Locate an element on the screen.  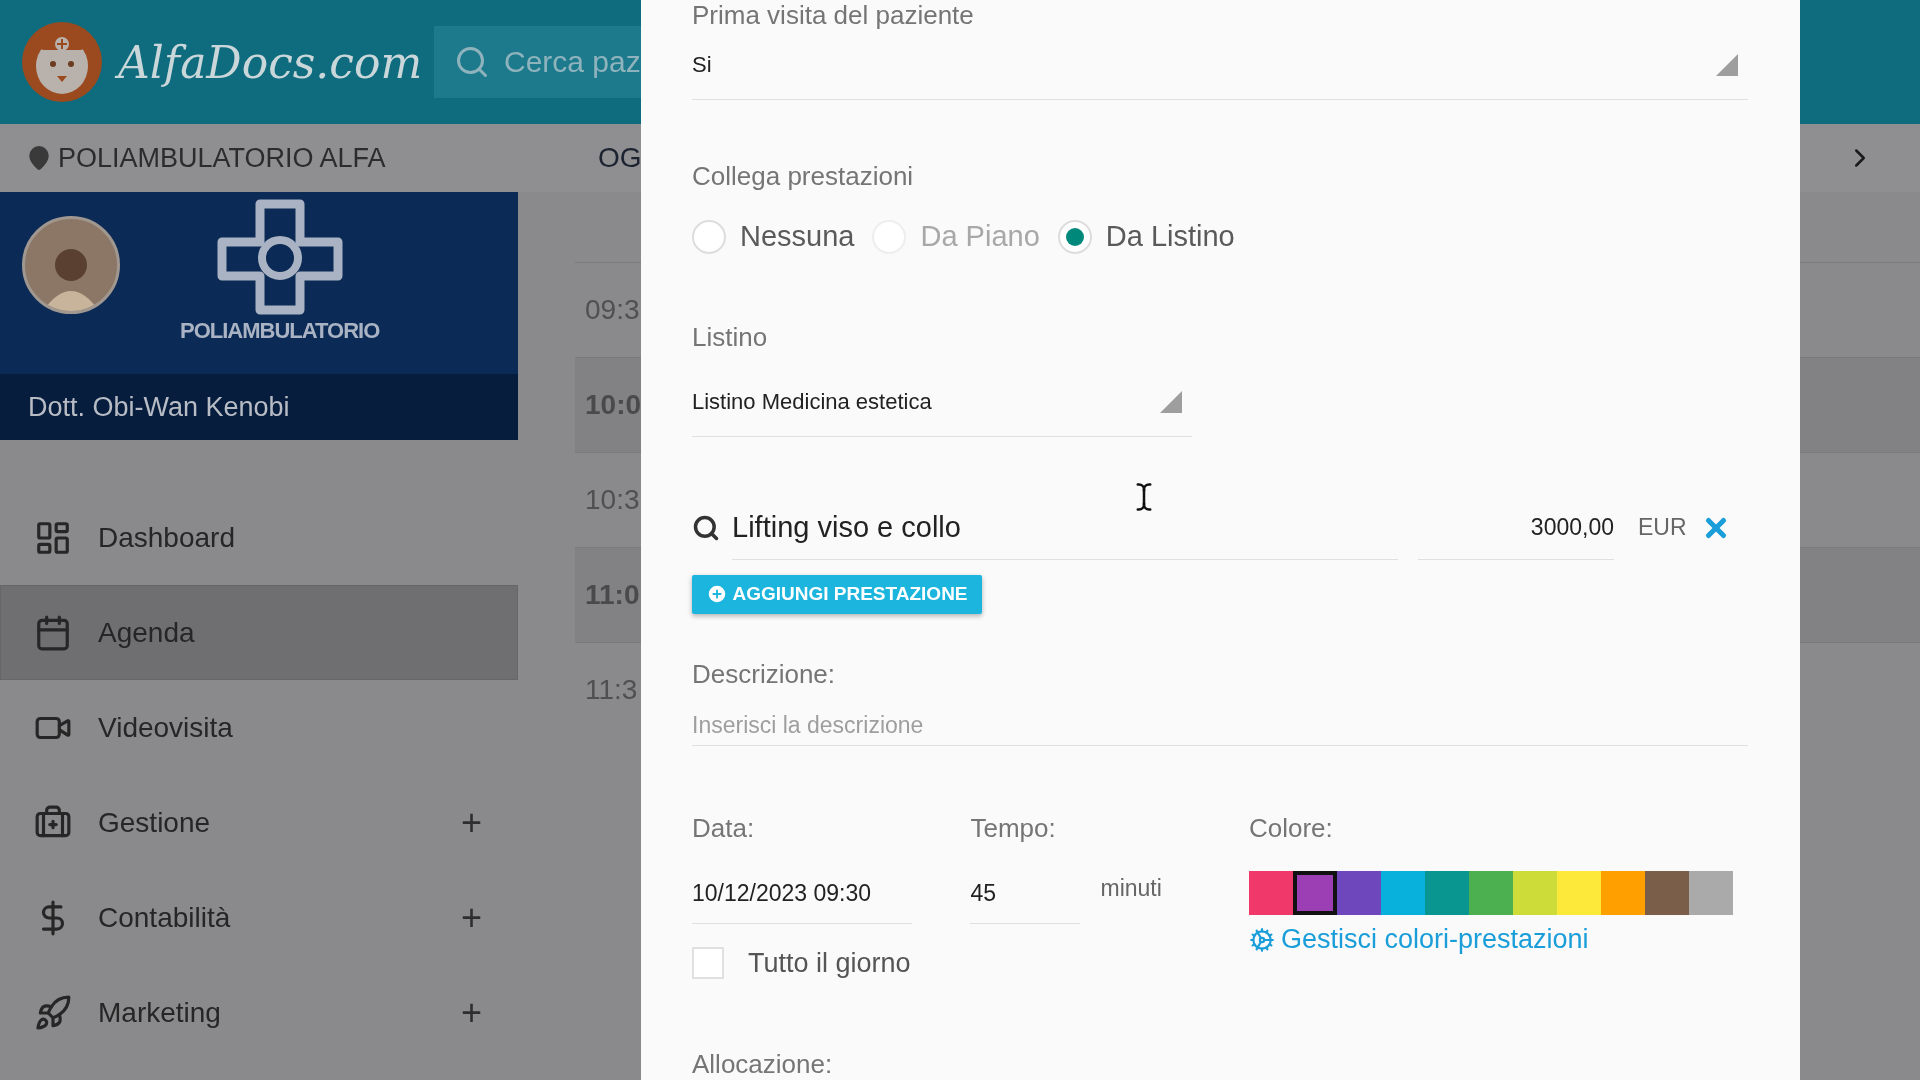
lion-logo-icon is located at coordinates (62, 62).